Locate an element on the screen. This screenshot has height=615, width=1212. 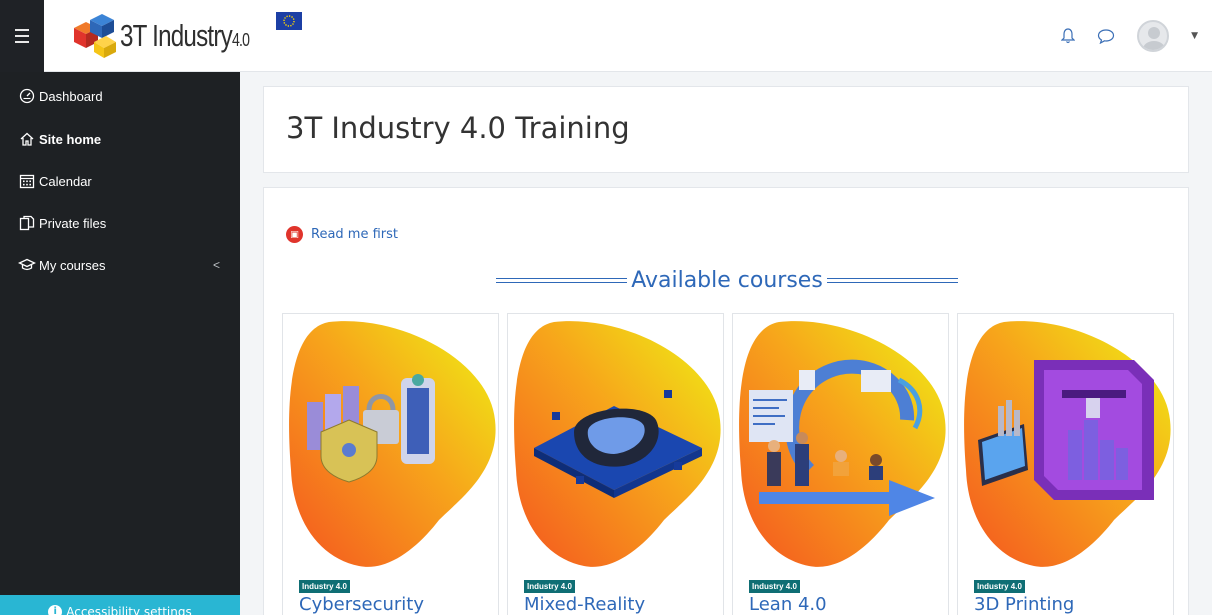
course-card: Industry 4.0 3D Printing is located at coordinates (1065, 464).